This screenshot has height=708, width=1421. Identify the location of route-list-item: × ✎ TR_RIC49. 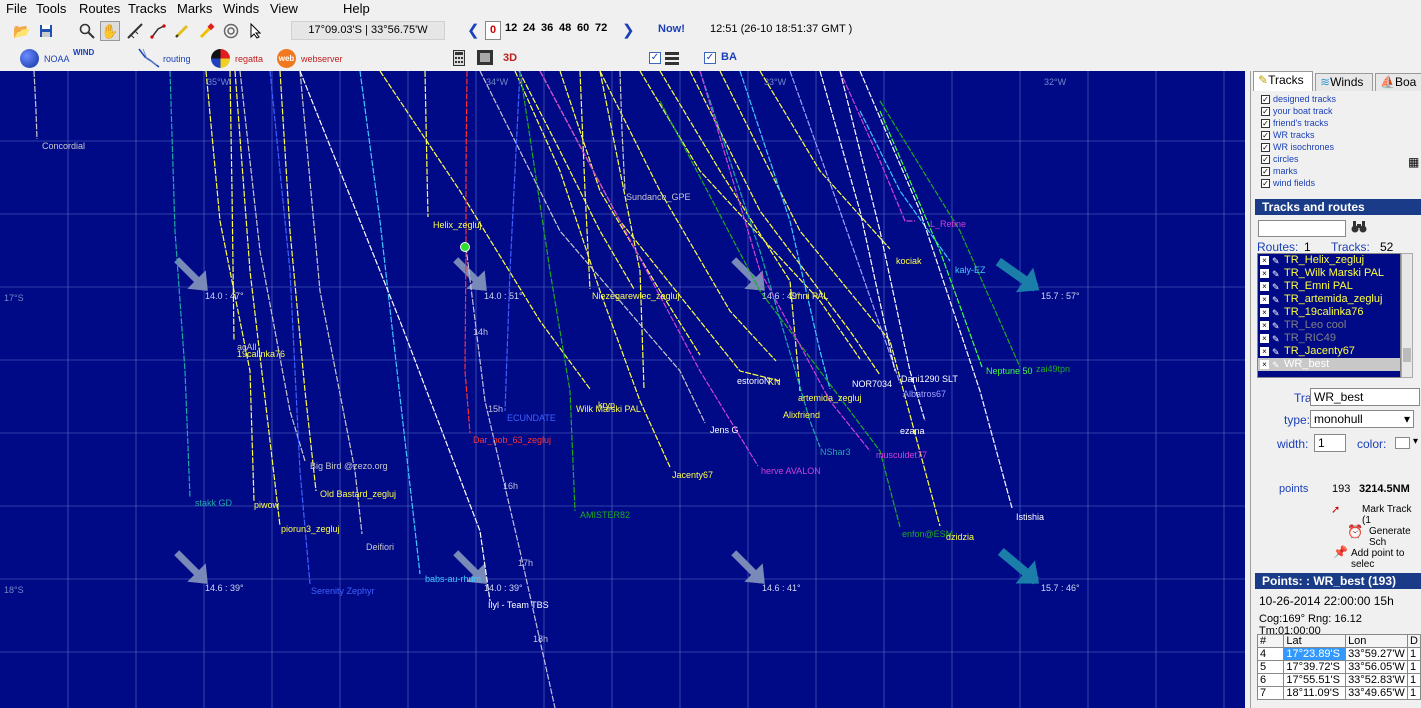
(1329, 338).